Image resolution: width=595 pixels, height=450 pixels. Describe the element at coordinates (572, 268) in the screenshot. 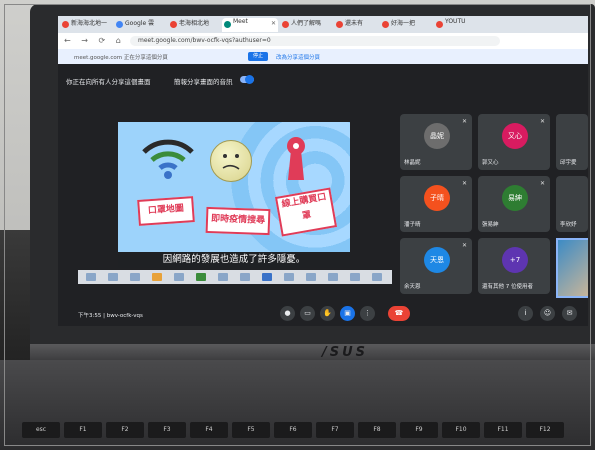

I see `self-camera-tile` at that location.